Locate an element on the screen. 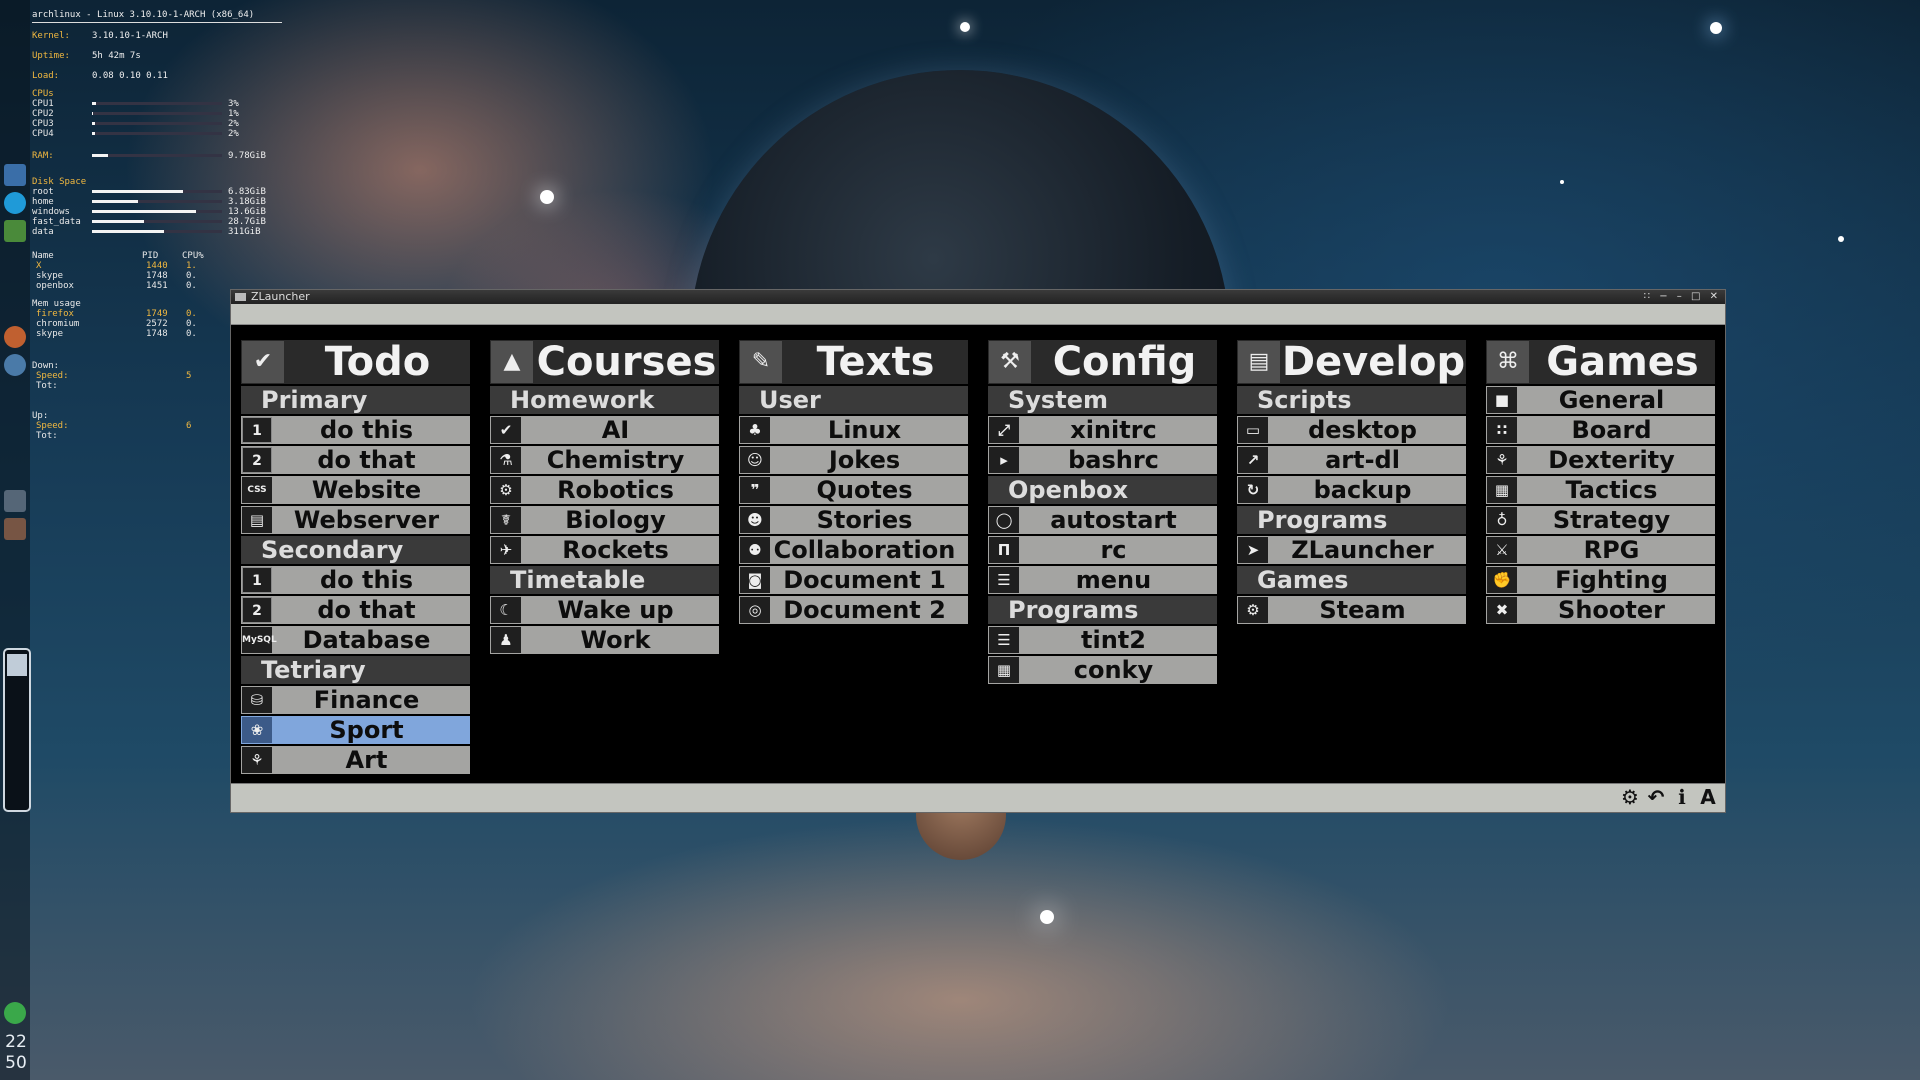 This screenshot has width=1920, height=1080. launcher-item: ✖ Shooter is located at coordinates (1600, 610).